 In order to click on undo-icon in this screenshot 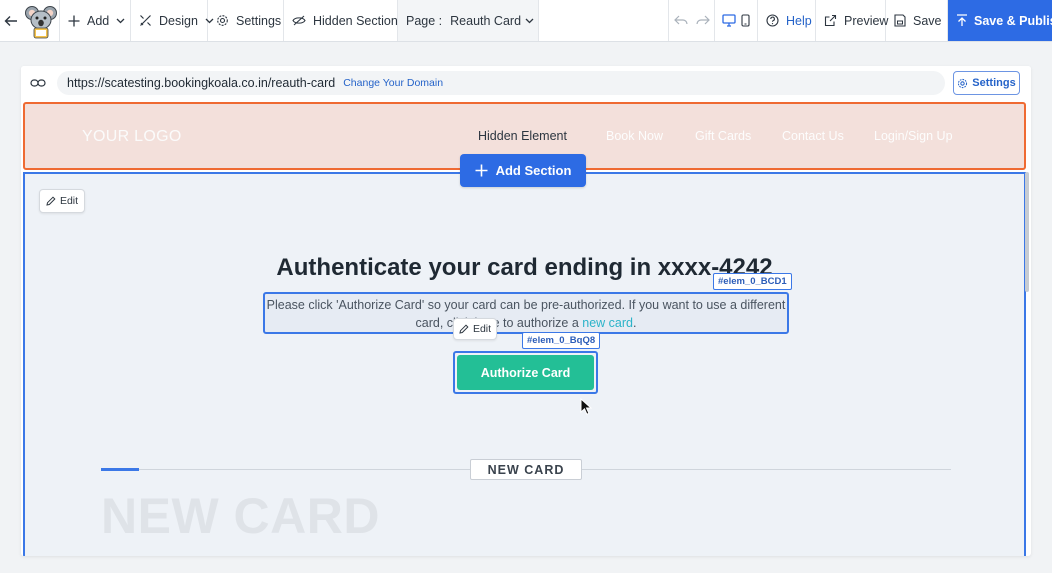, I will do `click(680, 20)`.